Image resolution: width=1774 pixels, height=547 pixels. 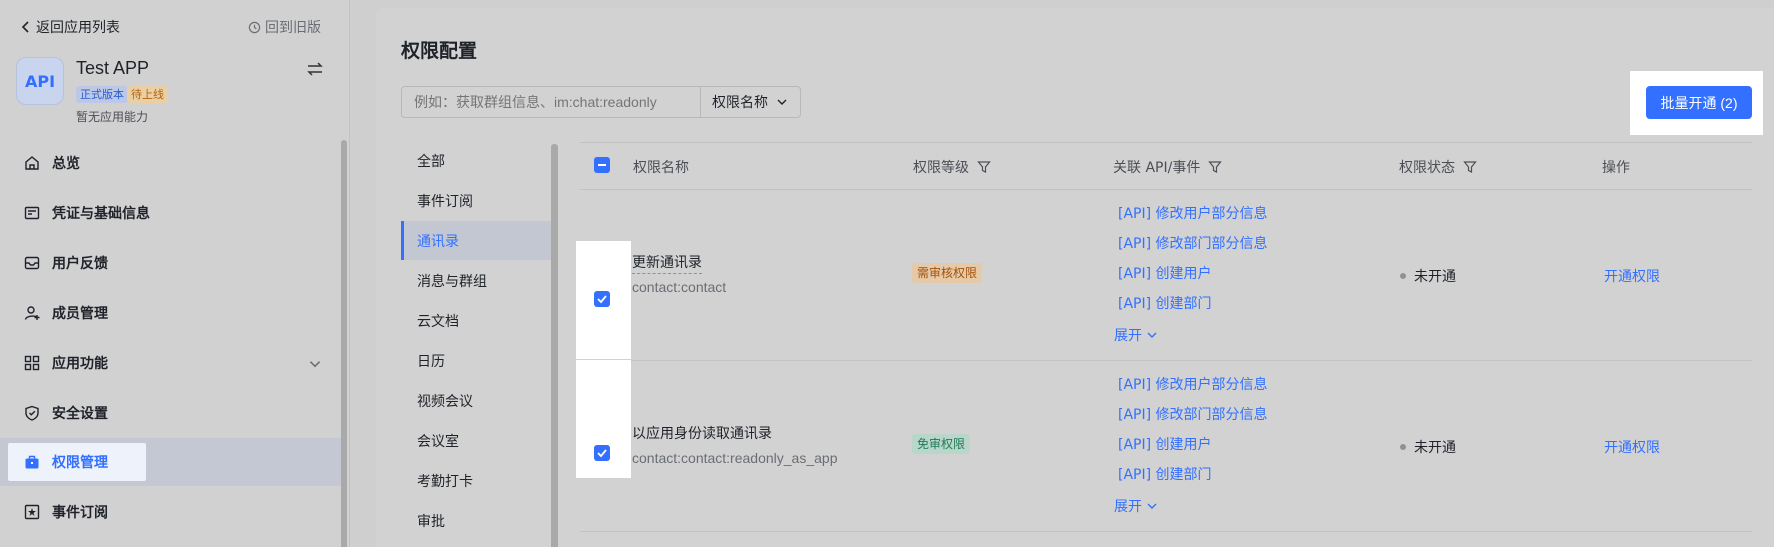 What do you see at coordinates (554, 345) in the screenshot?
I see `category-scrollbar` at bounding box center [554, 345].